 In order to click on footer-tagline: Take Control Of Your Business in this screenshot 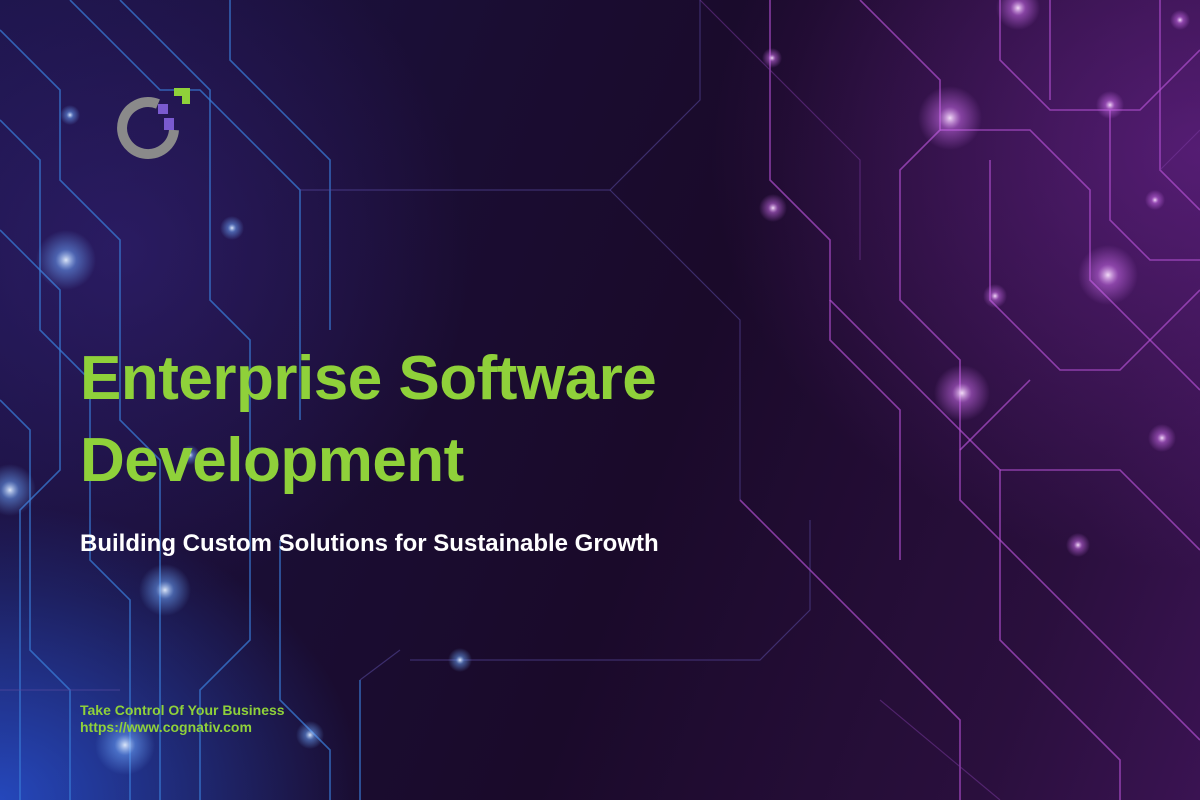, I will do `click(182, 710)`.